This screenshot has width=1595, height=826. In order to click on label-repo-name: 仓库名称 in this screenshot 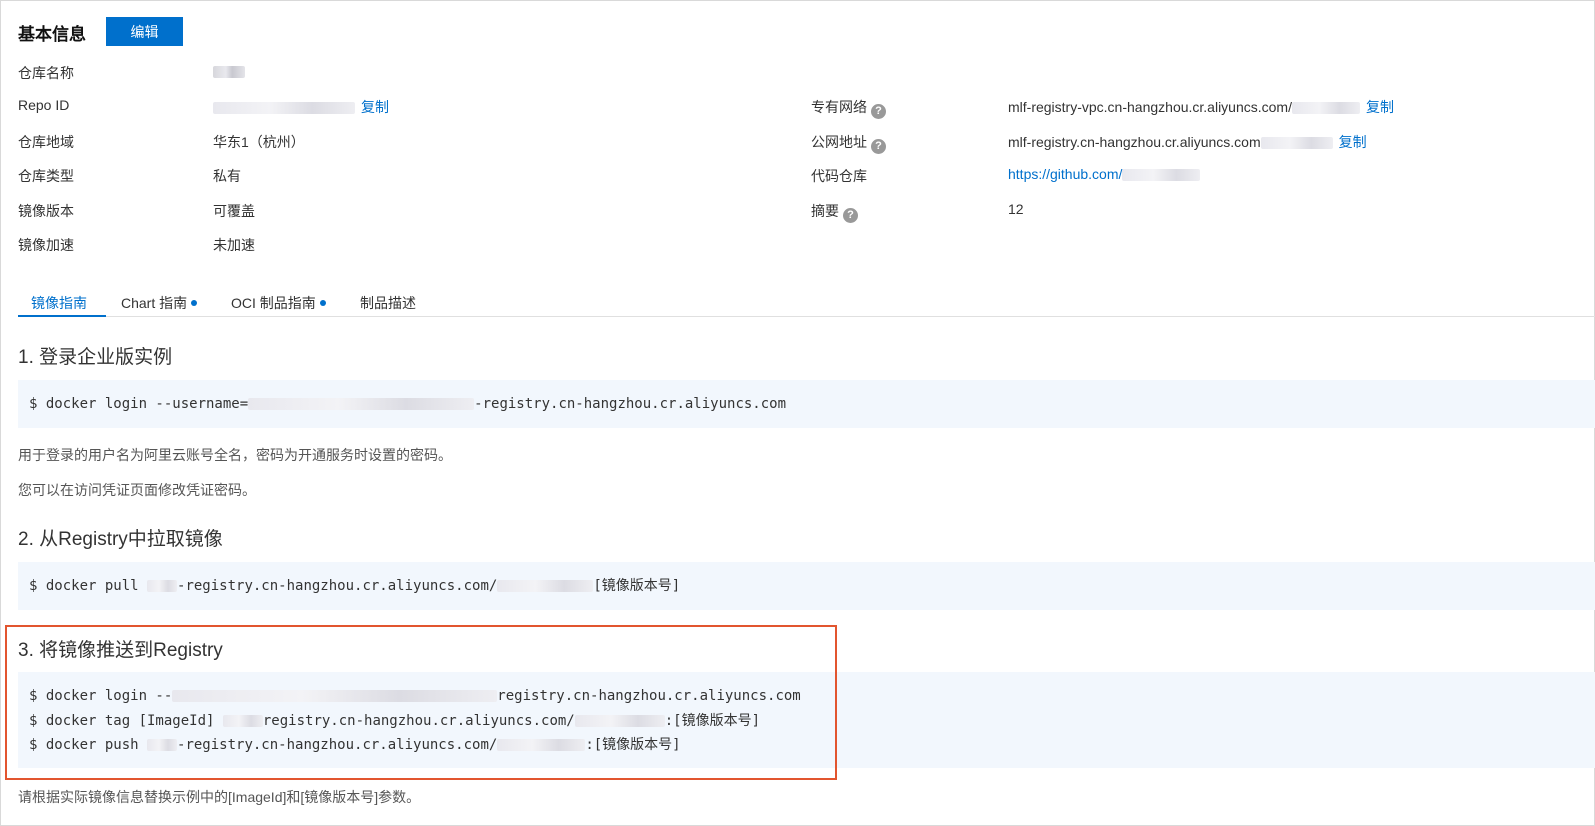, I will do `click(46, 73)`.